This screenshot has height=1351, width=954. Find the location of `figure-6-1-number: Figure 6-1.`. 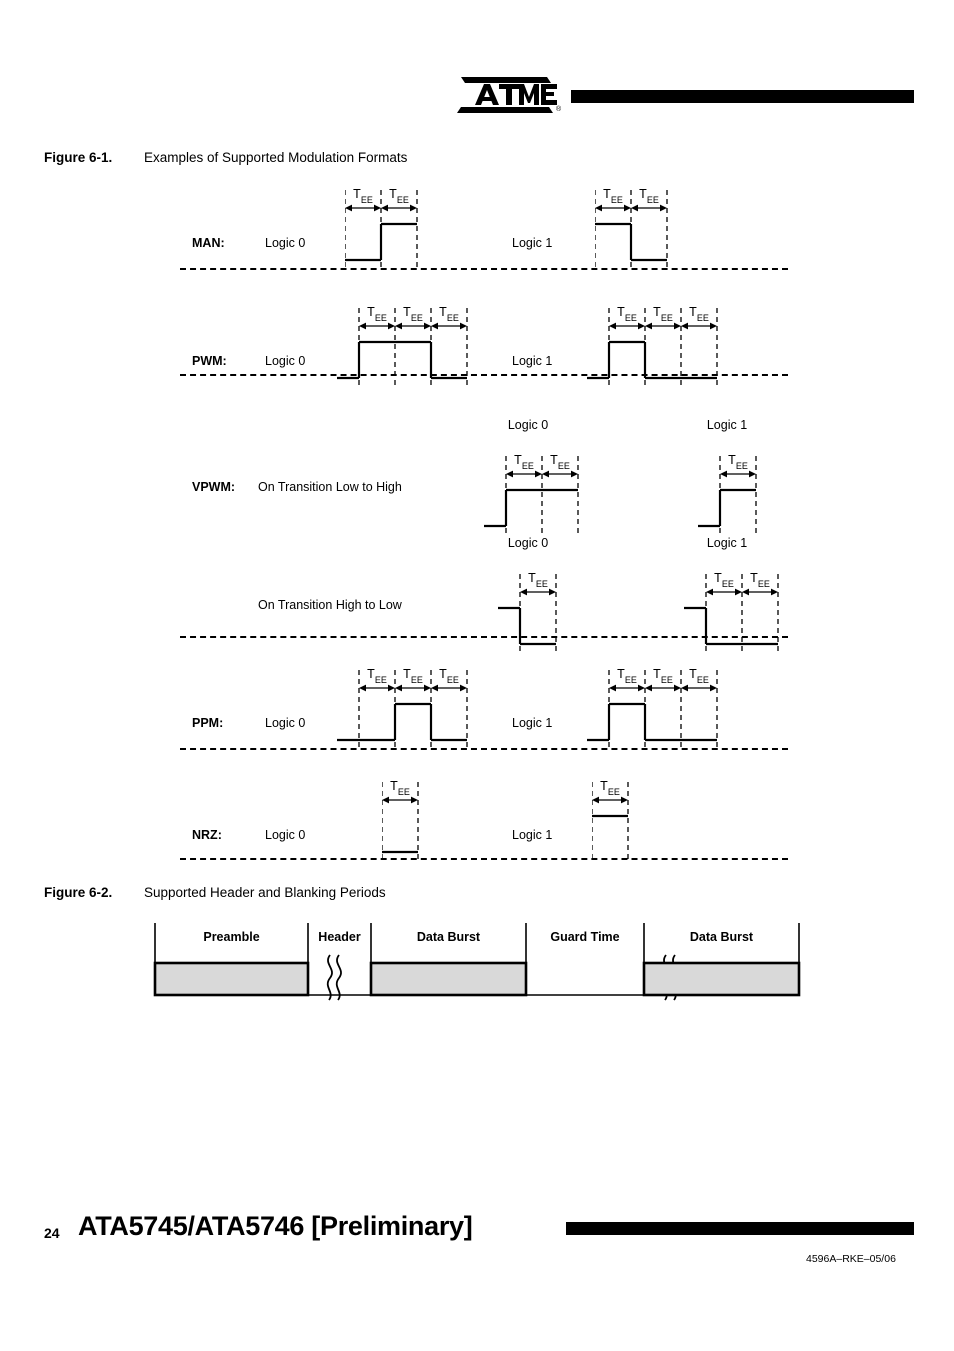

figure-6-1-number: Figure 6-1. is located at coordinates (78, 157).